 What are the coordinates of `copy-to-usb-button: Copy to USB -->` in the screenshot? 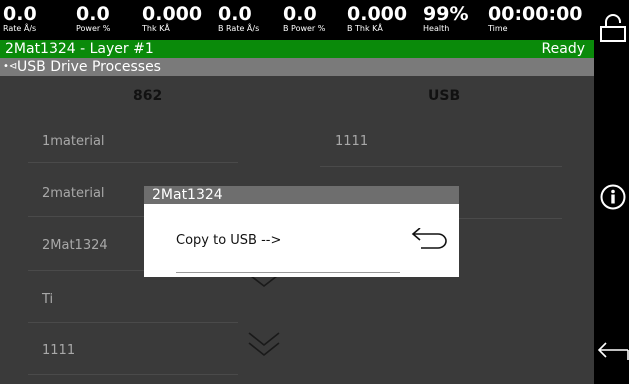 It's located at (228, 240).